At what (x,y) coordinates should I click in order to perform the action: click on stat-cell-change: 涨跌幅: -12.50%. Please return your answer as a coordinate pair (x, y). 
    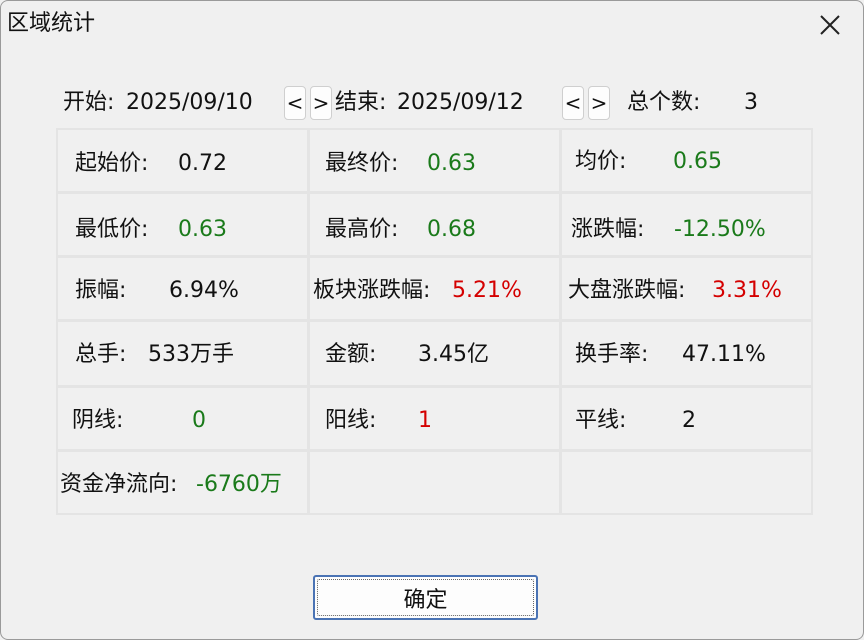
    Looking at the image, I should click on (686, 224).